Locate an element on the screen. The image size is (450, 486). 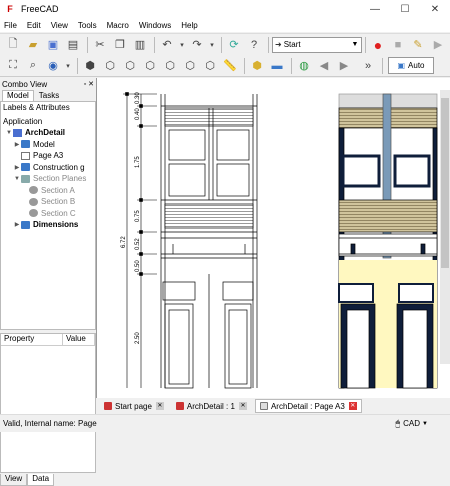
window-title: FreeCAD is located at coordinates (40, 9).